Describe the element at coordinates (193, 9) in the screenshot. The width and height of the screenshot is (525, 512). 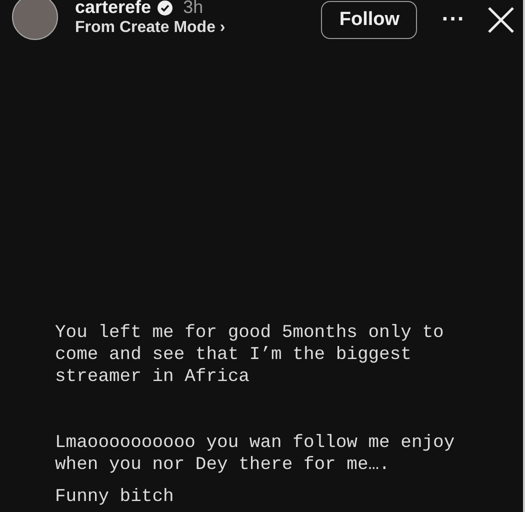
I see `post-time: 3h` at that location.